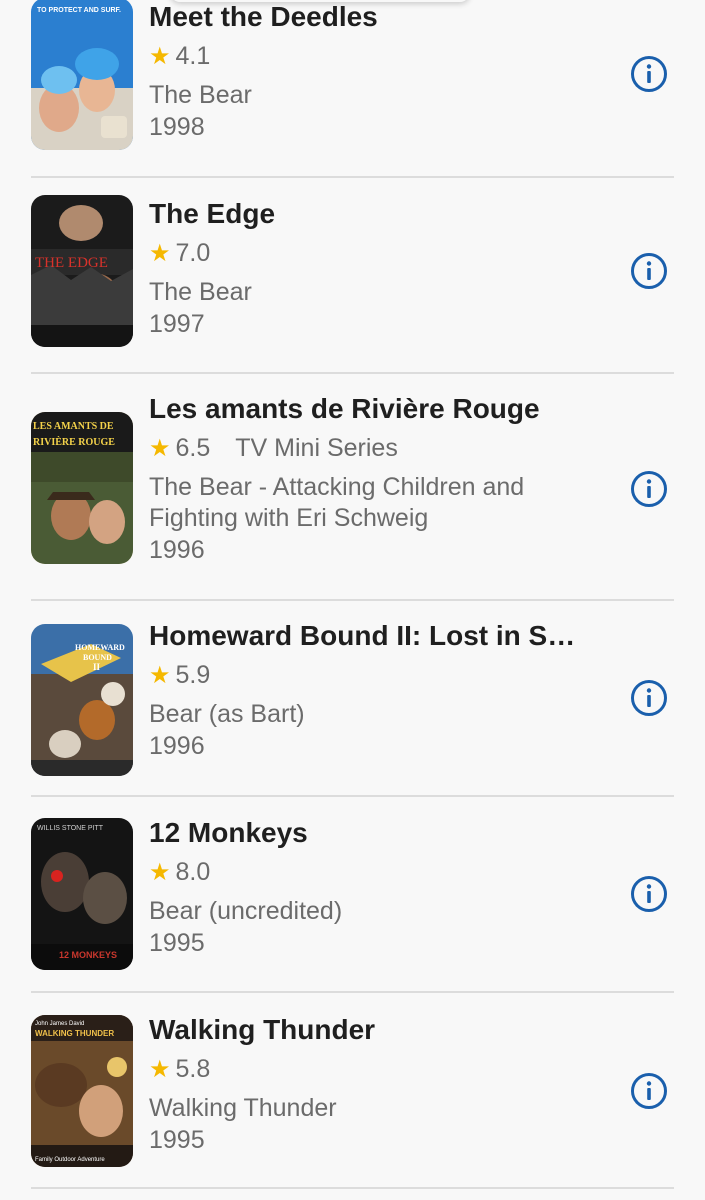 The width and height of the screenshot is (705, 1200). Describe the element at coordinates (344, 408) in the screenshot. I see `movie-title: Les amants de Rivière Rouge` at that location.